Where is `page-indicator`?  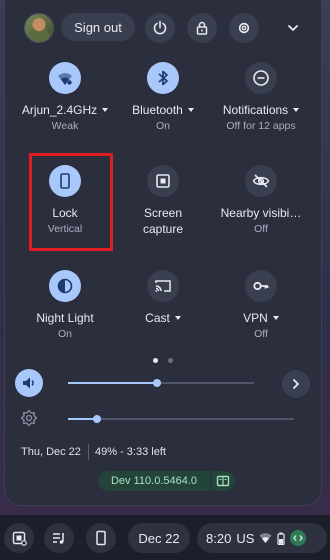 page-indicator is located at coordinates (163, 360).